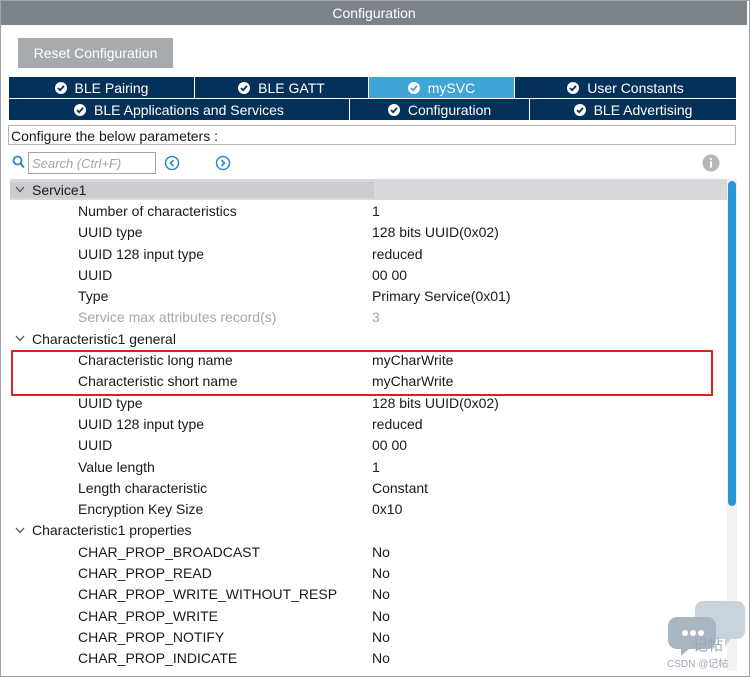  I want to click on param-row: CHAR_PROP_WRITE_WITHOUT_RESP No, so click(368, 594).